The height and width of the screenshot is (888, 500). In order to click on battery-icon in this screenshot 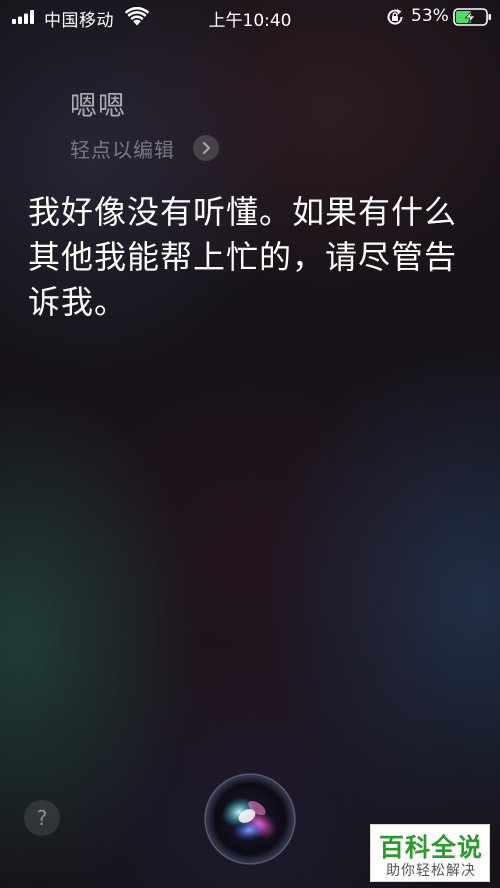, I will do `click(472, 17)`.